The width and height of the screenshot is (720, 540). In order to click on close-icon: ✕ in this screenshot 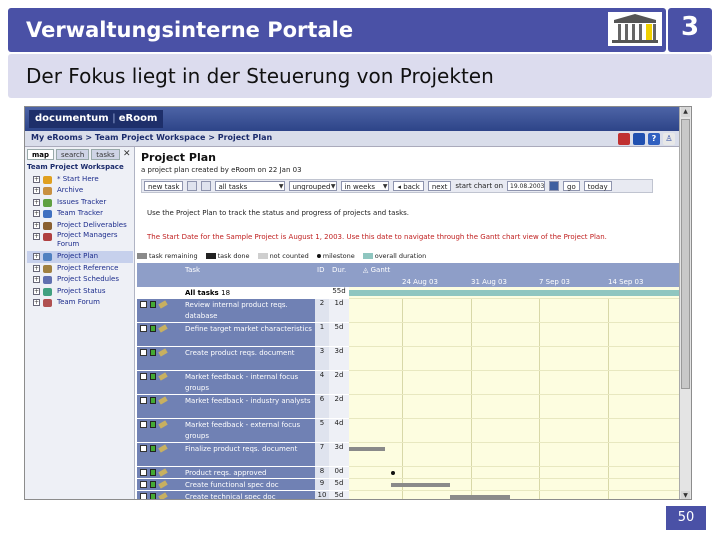, I will do `click(127, 154)`.